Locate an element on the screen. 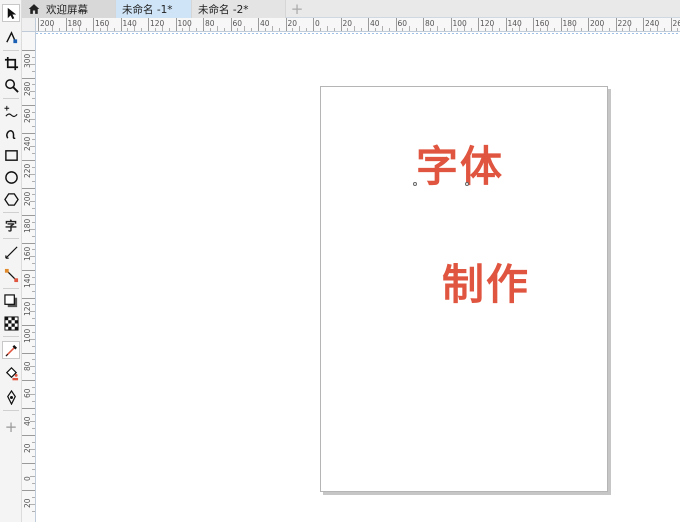  text-node-handle-left is located at coordinates (415, 184).